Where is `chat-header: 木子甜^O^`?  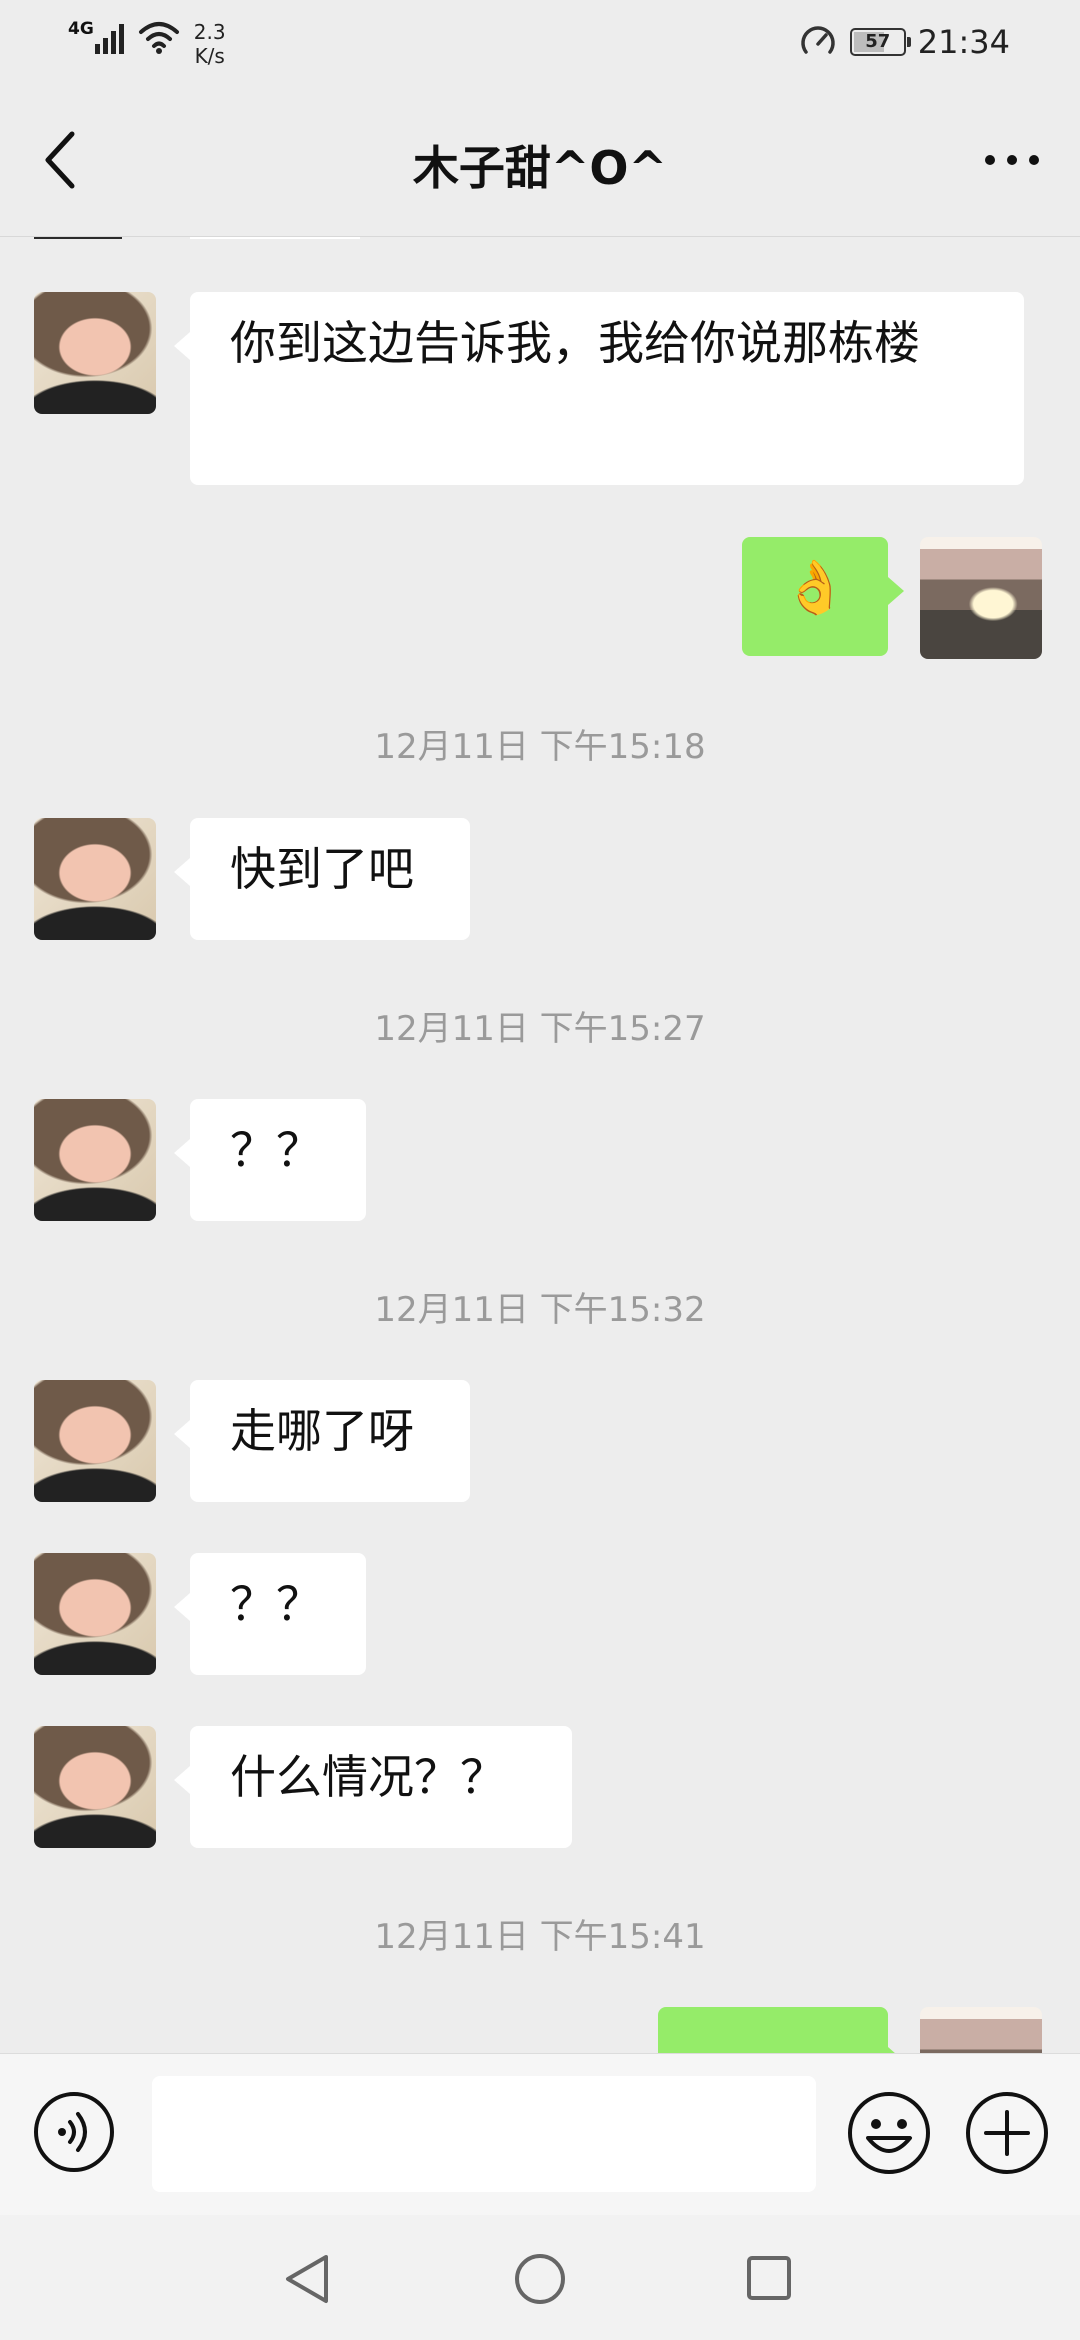 chat-header: 木子甜^O^ is located at coordinates (540, 162).